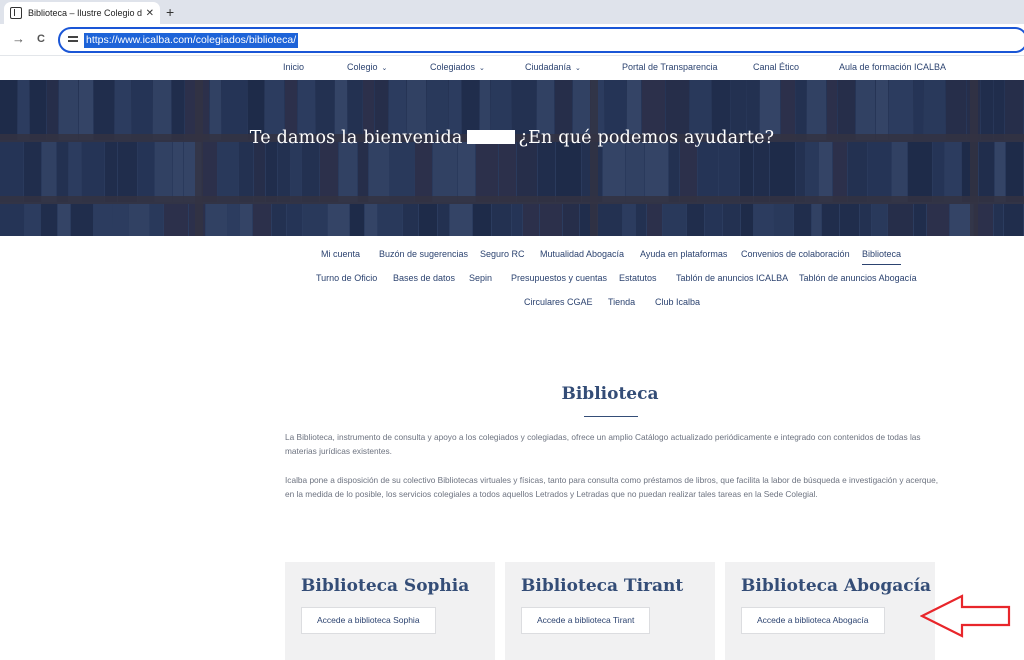 Image resolution: width=1024 pixels, height=660 pixels. Describe the element at coordinates (582, 254) in the screenshot. I see `subnav-mutualidad-abogacia: Mutualidad Abogacía` at that location.